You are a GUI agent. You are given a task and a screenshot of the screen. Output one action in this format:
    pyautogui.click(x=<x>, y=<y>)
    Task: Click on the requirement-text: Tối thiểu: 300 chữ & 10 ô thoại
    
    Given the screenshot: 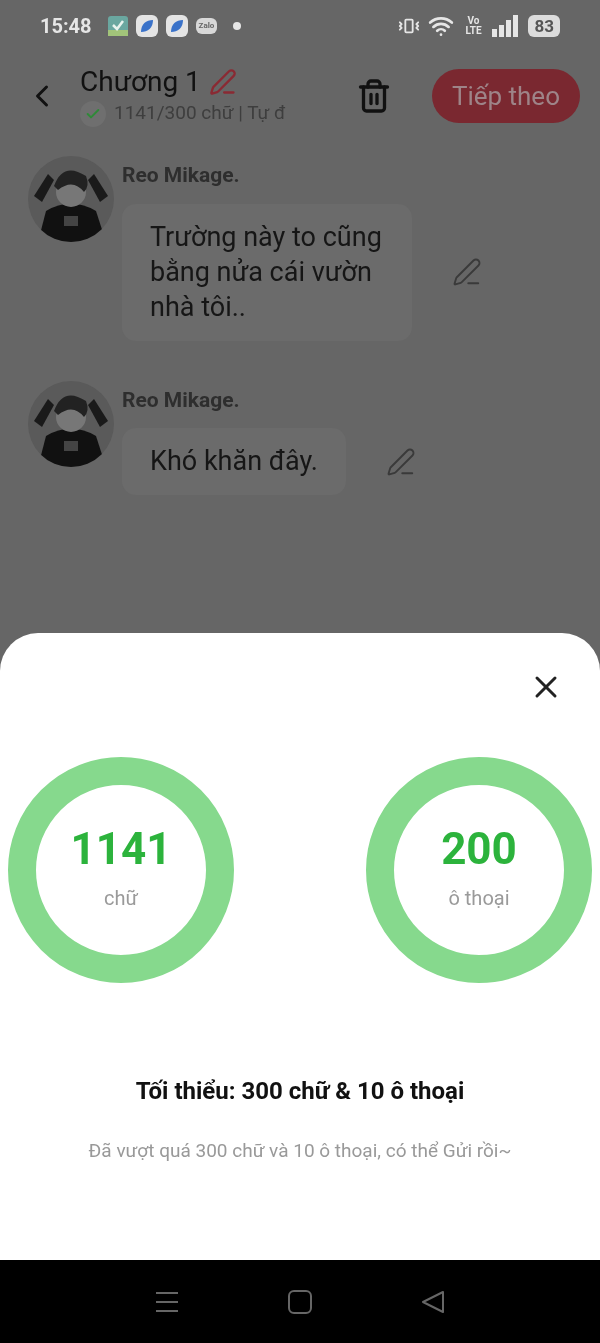 What is the action you would take?
    pyautogui.click(x=300, y=1091)
    